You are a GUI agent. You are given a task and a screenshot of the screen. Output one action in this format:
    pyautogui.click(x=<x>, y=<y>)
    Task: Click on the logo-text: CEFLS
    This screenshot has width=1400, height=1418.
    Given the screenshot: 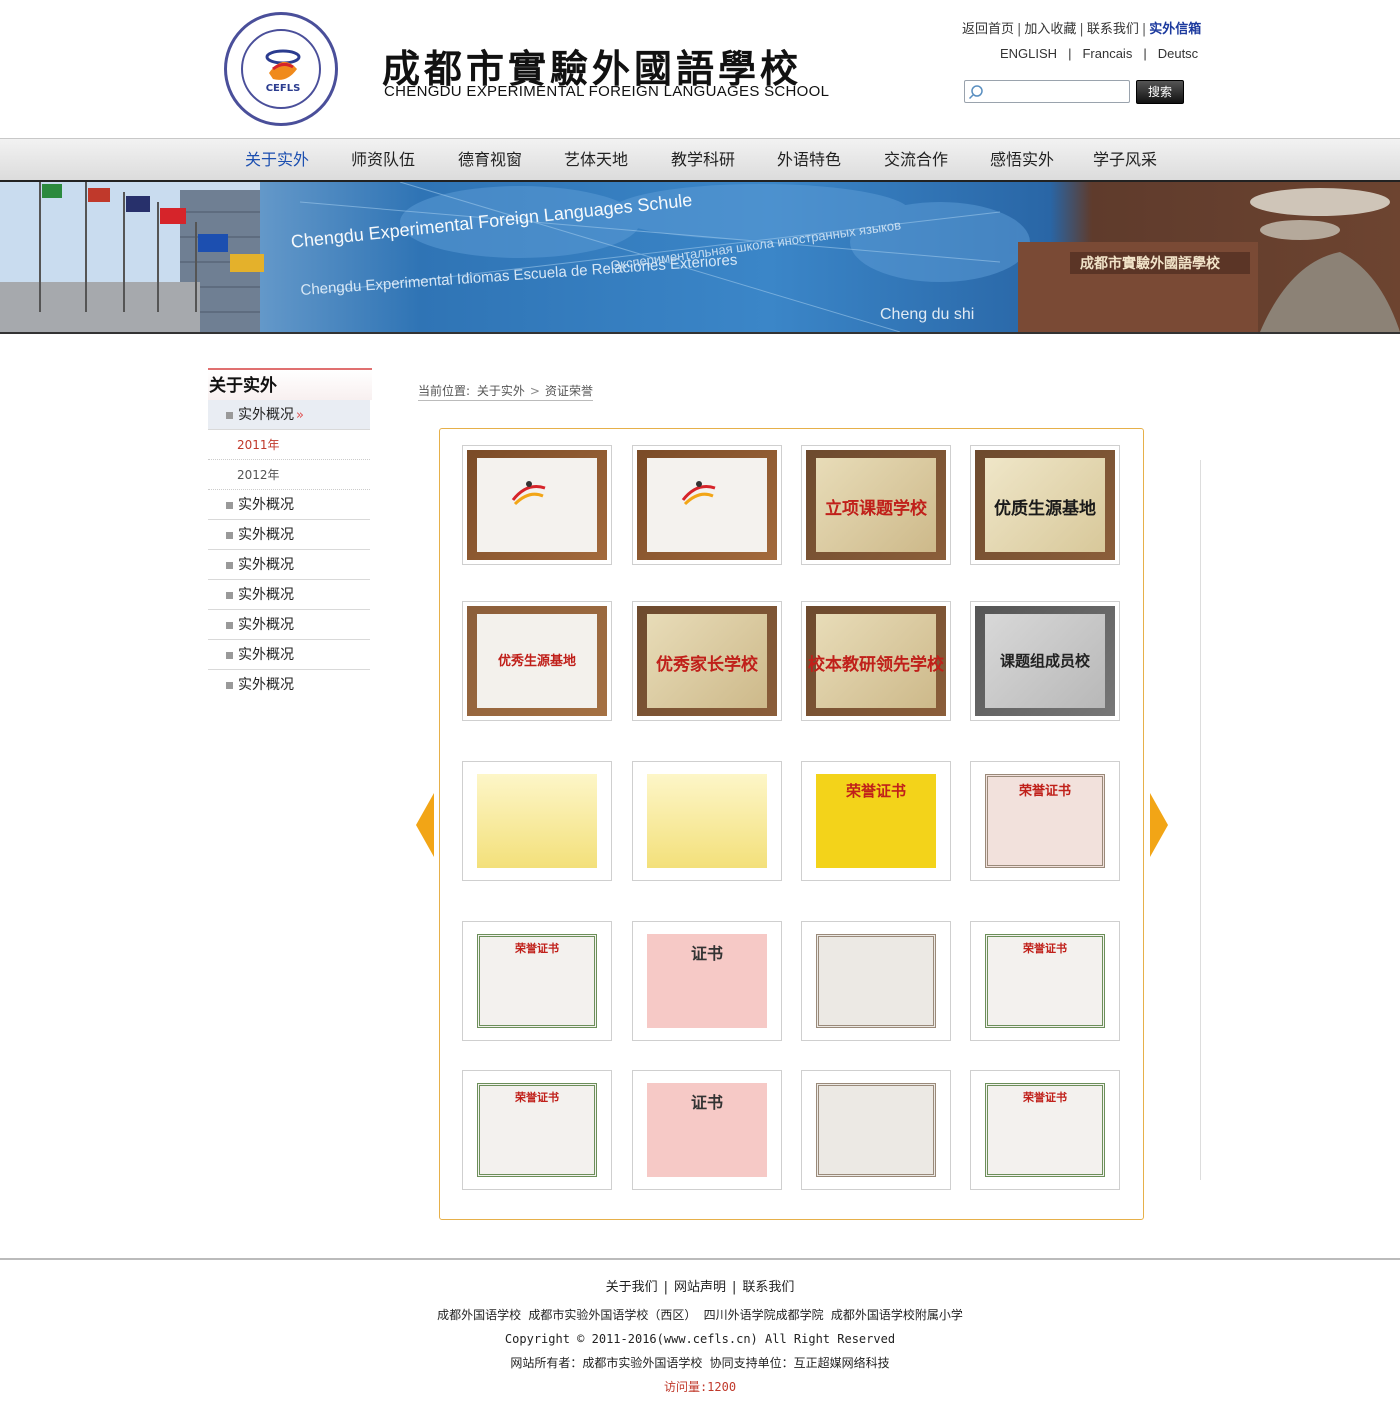 What is the action you would take?
    pyautogui.click(x=283, y=88)
    